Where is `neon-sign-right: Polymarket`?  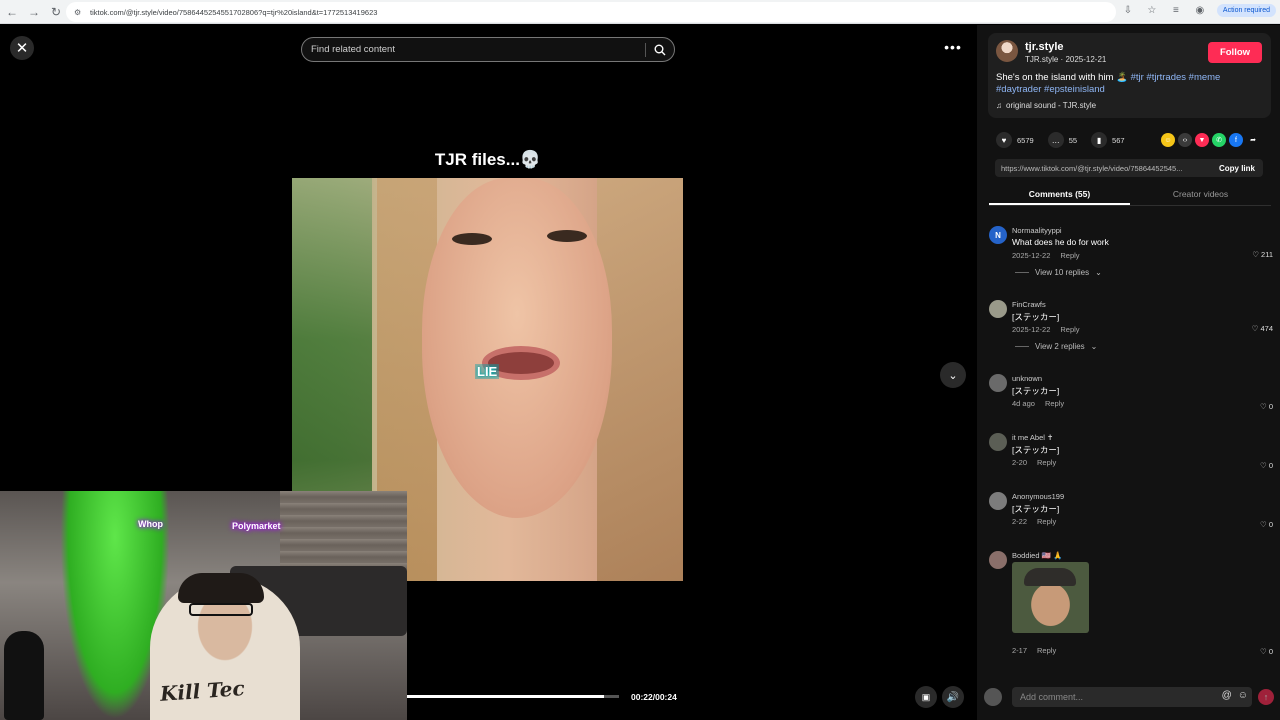
neon-sign-right: Polymarket is located at coordinates (256, 526).